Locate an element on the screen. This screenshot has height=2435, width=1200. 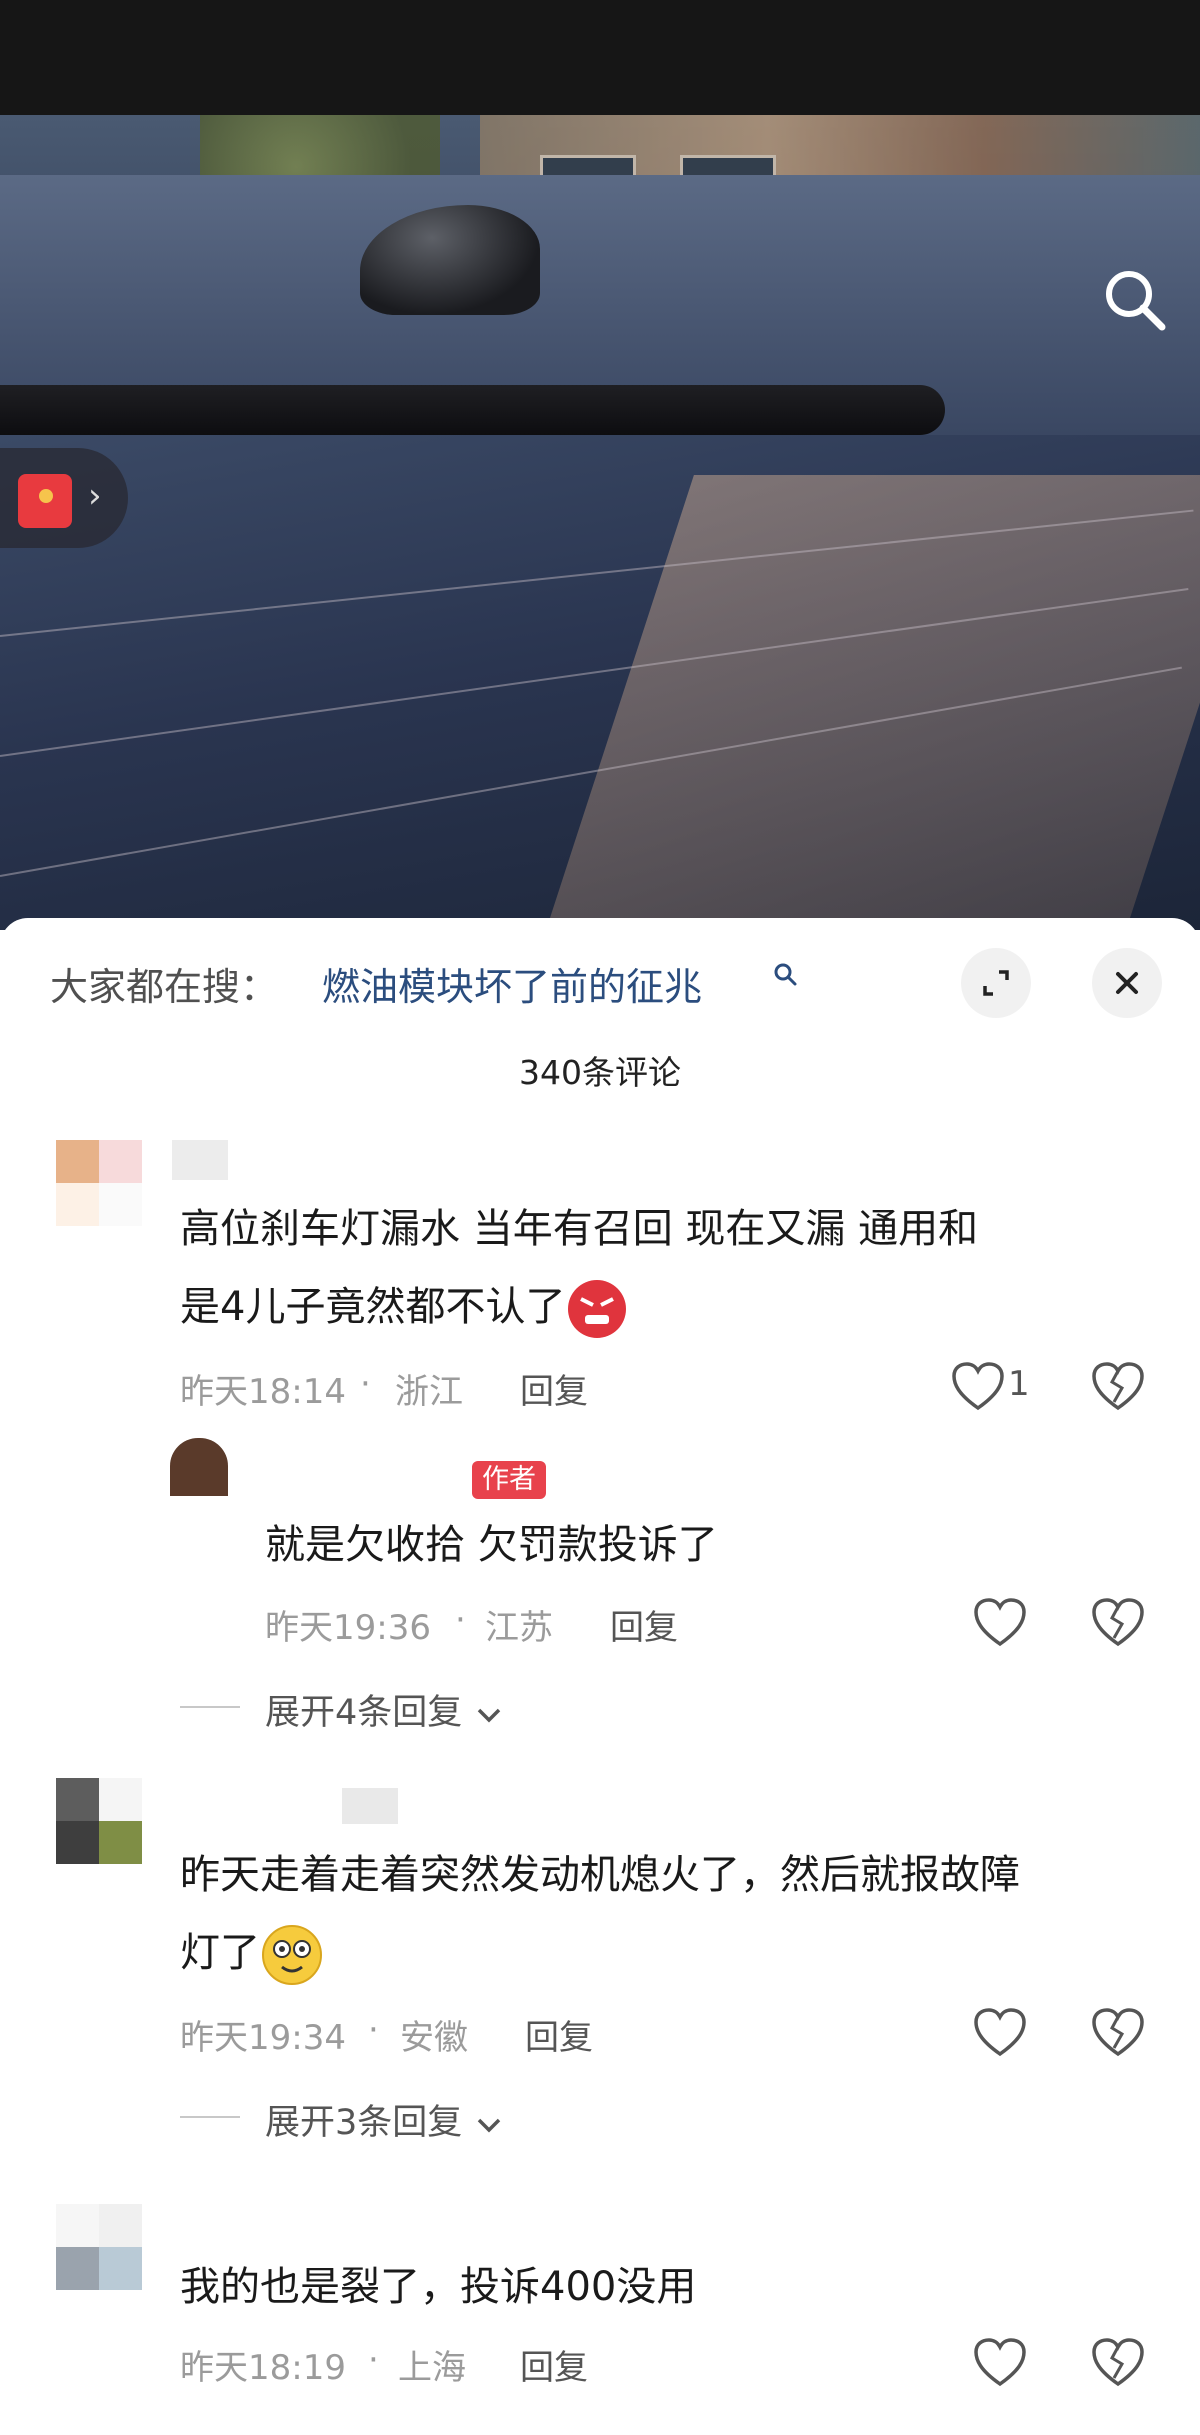
hot-search-prefix: 大家都在搜： is located at coordinates (164, 987).